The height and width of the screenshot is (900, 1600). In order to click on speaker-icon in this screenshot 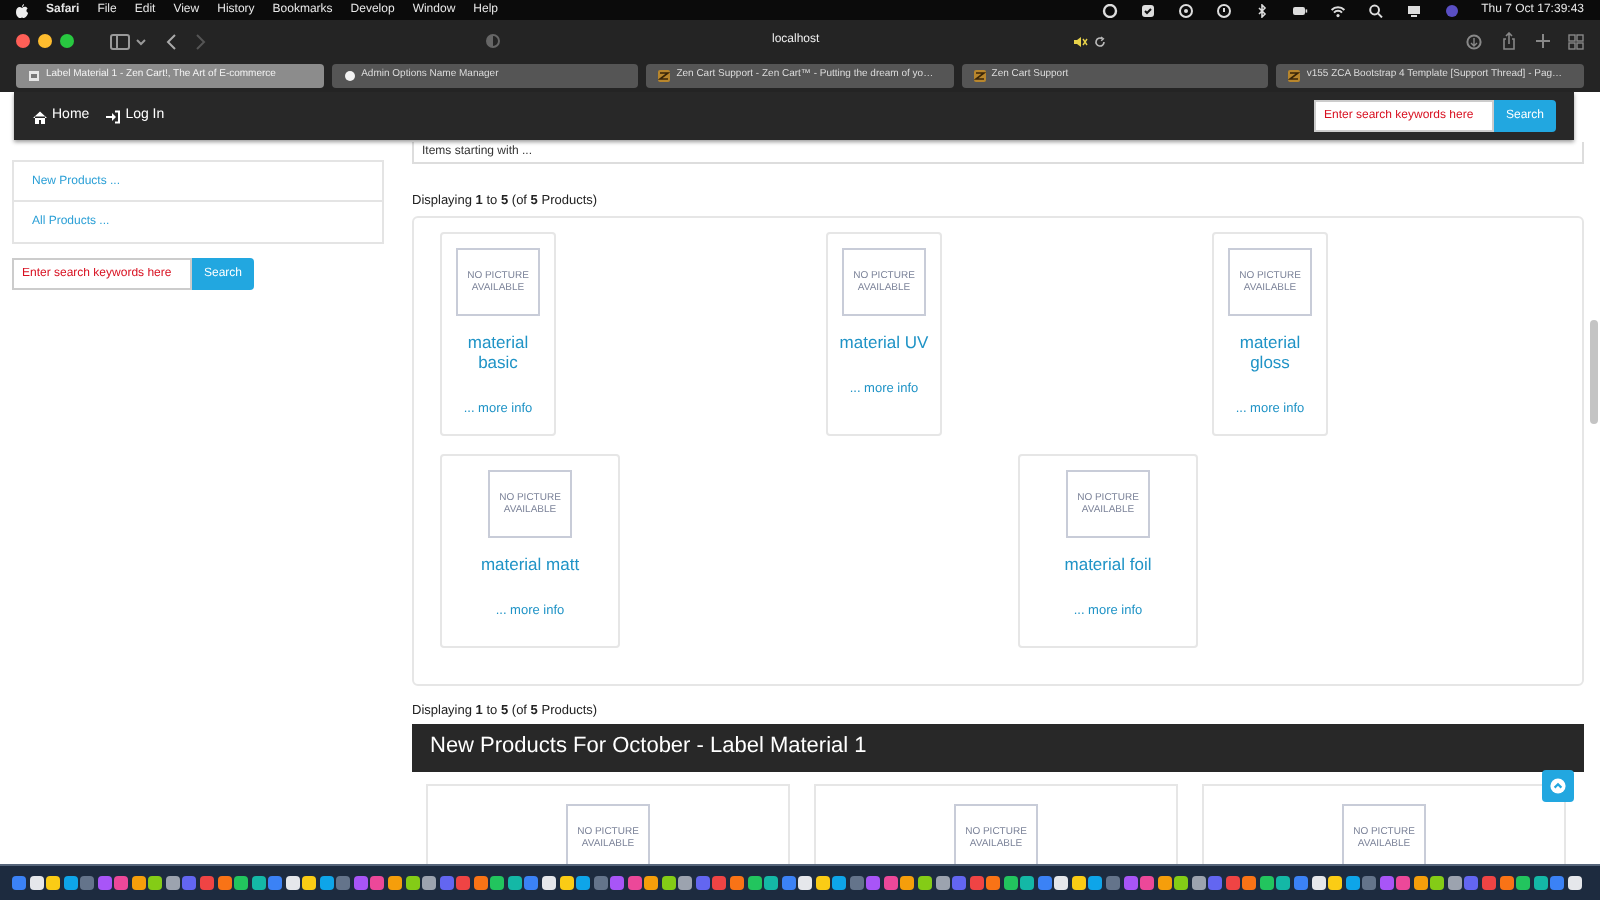, I will do `click(1081, 41)`.